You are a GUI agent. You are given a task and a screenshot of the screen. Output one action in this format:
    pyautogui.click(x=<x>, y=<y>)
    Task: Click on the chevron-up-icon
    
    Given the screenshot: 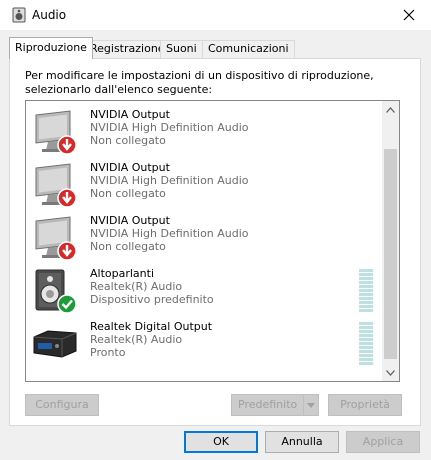 What is the action you would take?
    pyautogui.click(x=390, y=109)
    